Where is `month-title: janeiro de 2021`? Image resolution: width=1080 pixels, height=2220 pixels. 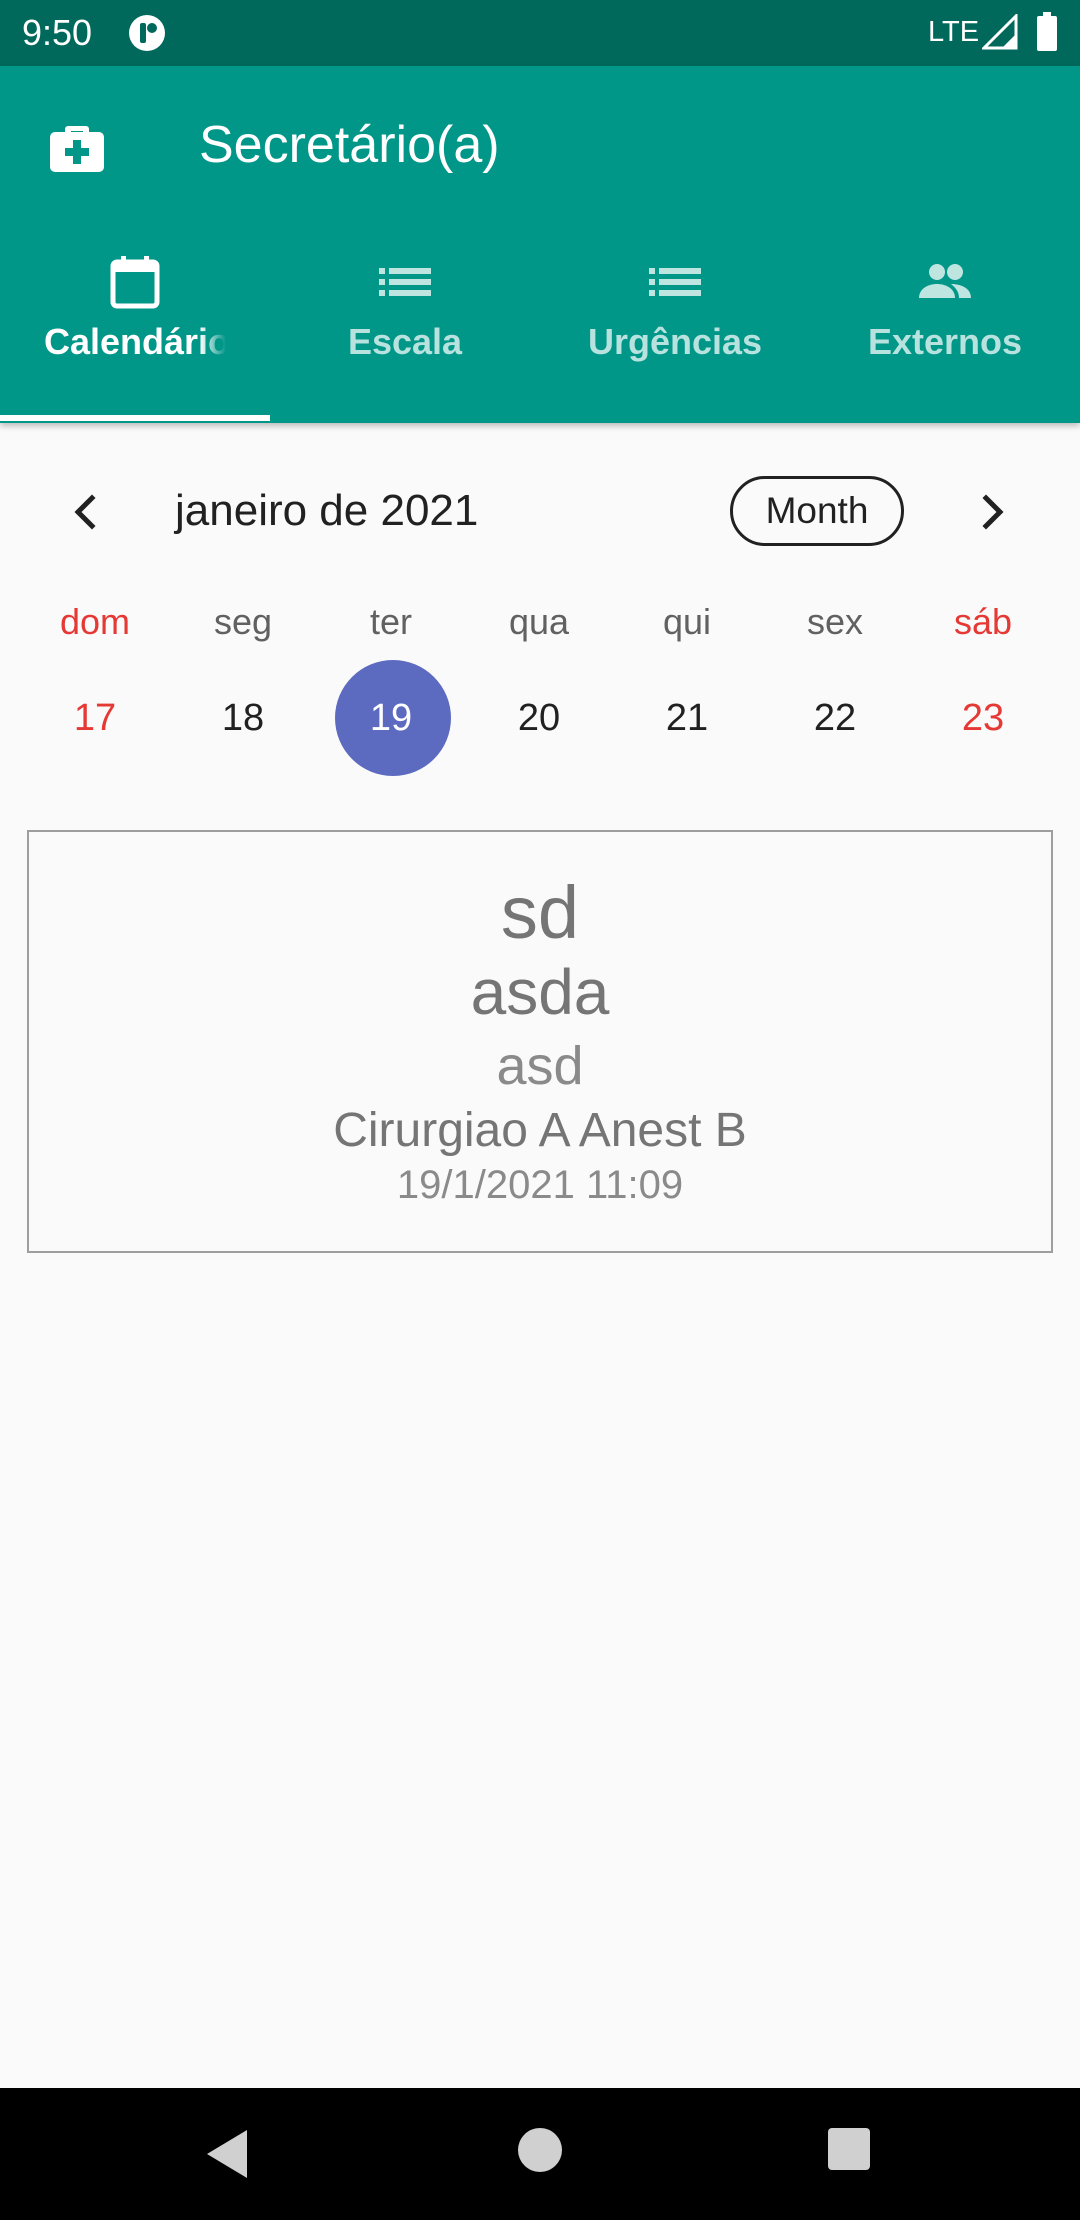
month-title: janeiro de 2021 is located at coordinates (327, 510).